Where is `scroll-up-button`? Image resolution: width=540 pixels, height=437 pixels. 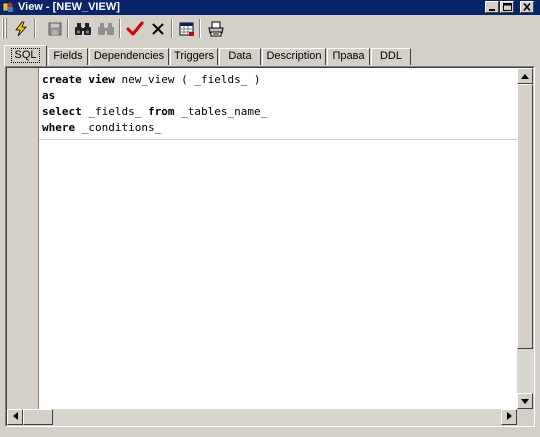 scroll-up-button is located at coordinates (525, 76).